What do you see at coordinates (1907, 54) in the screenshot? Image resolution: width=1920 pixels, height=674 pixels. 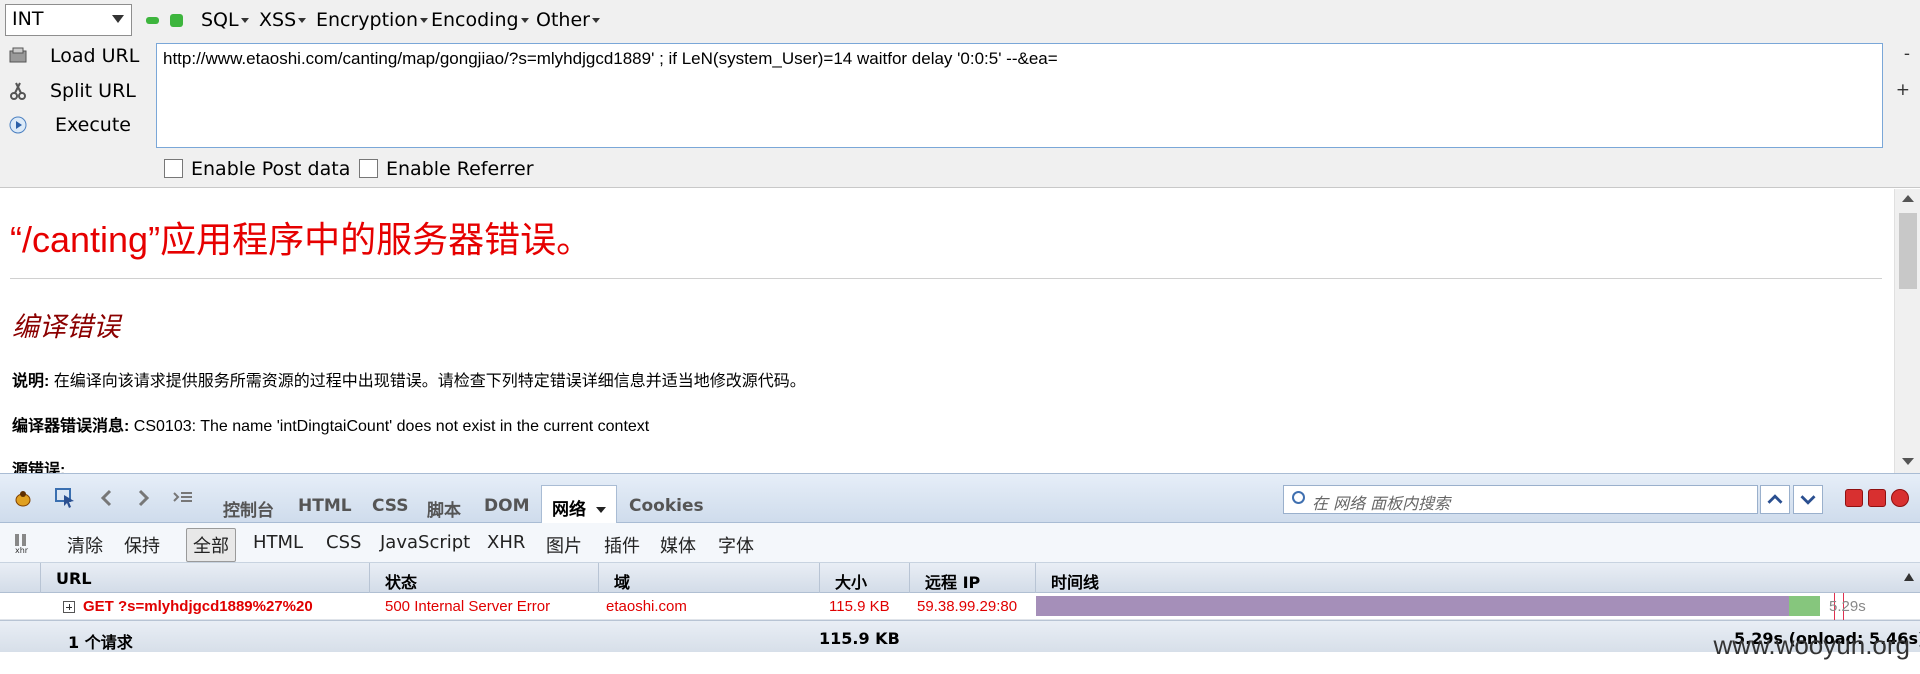 I see `shrink-button: -` at bounding box center [1907, 54].